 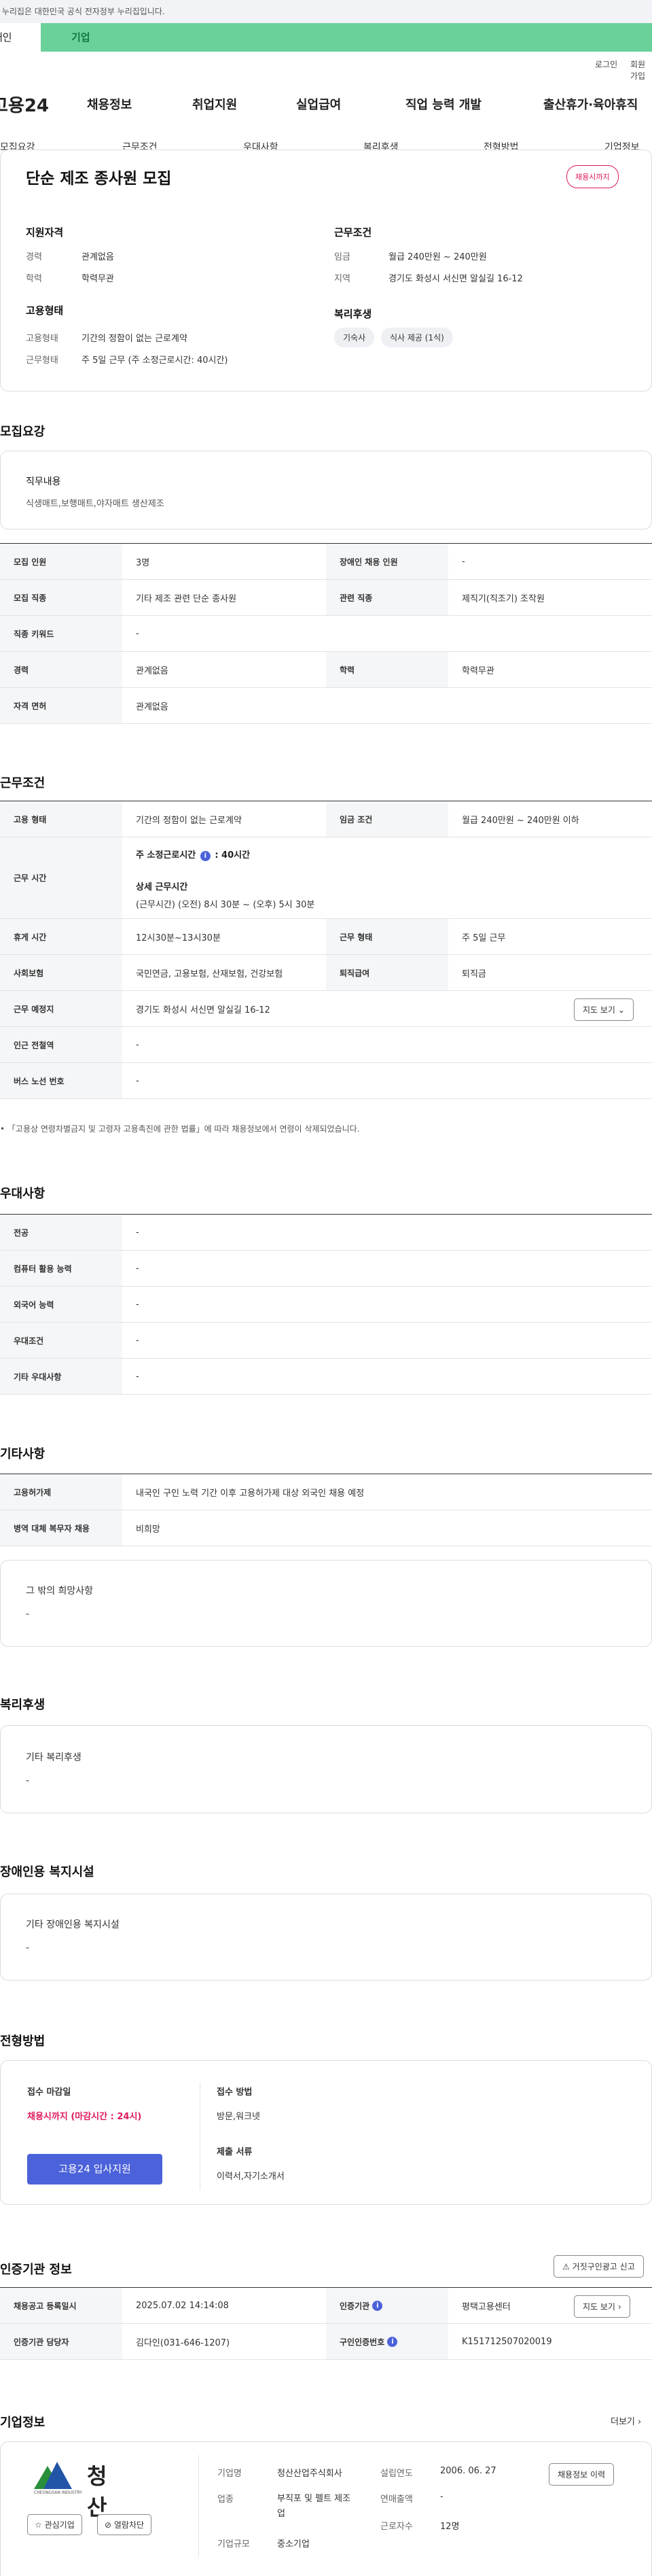 I want to click on gnb-item-jobs: 채용정보, so click(x=109, y=104).